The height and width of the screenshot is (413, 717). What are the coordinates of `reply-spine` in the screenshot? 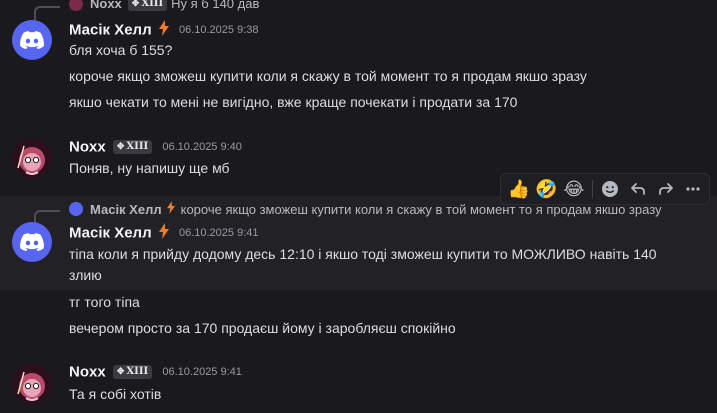 It's located at (47, 13).